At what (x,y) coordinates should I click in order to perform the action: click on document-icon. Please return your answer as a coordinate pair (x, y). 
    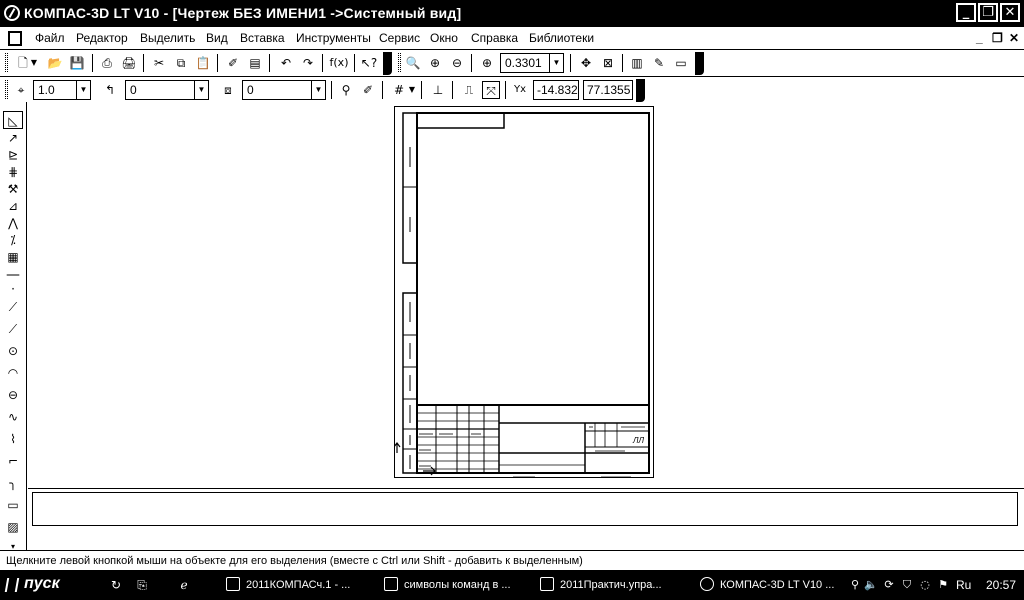
    Looking at the image, I should click on (15, 38).